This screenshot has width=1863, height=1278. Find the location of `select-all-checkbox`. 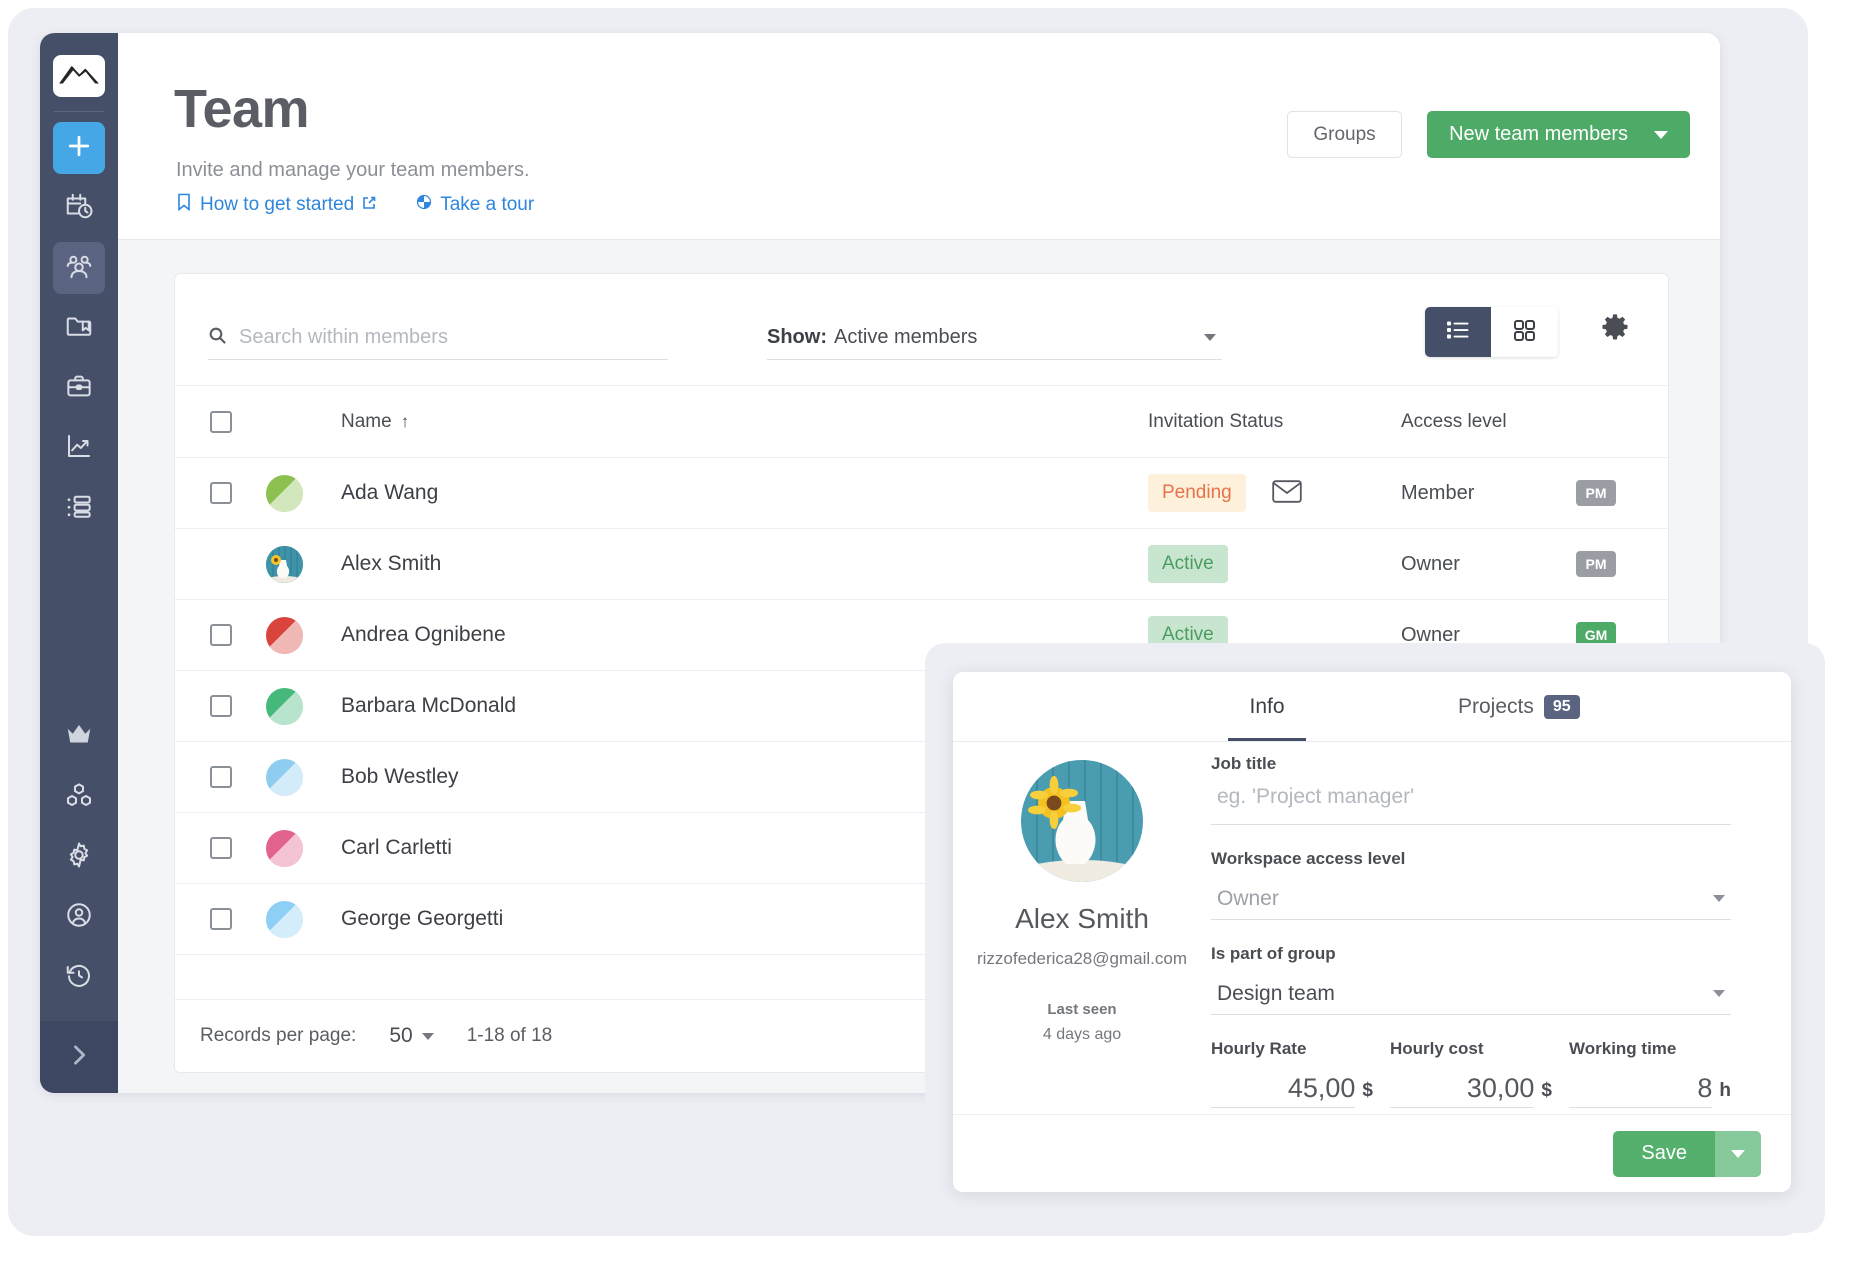

select-all-checkbox is located at coordinates (220, 421).